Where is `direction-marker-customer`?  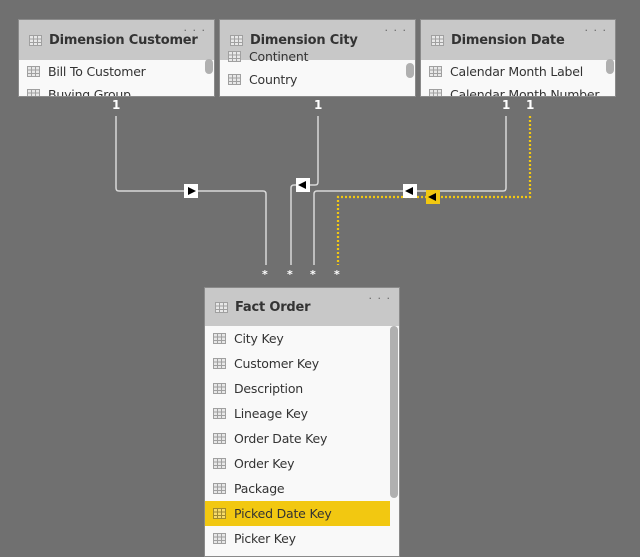
direction-marker-customer is located at coordinates (191, 191).